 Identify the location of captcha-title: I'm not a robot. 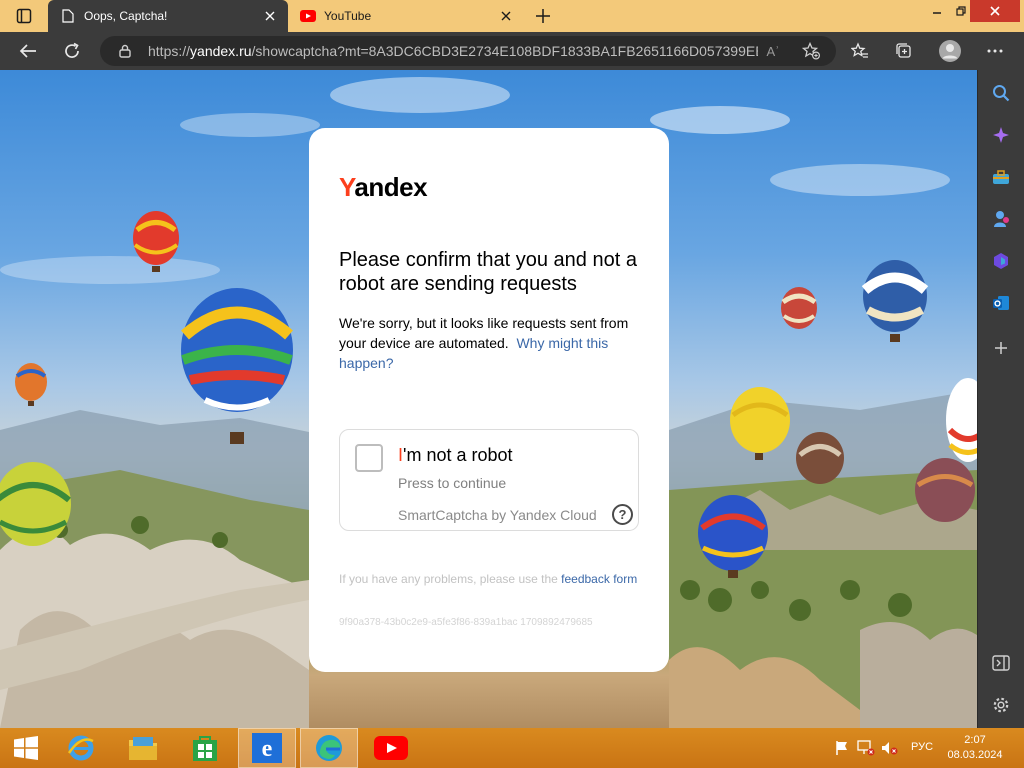
(455, 455).